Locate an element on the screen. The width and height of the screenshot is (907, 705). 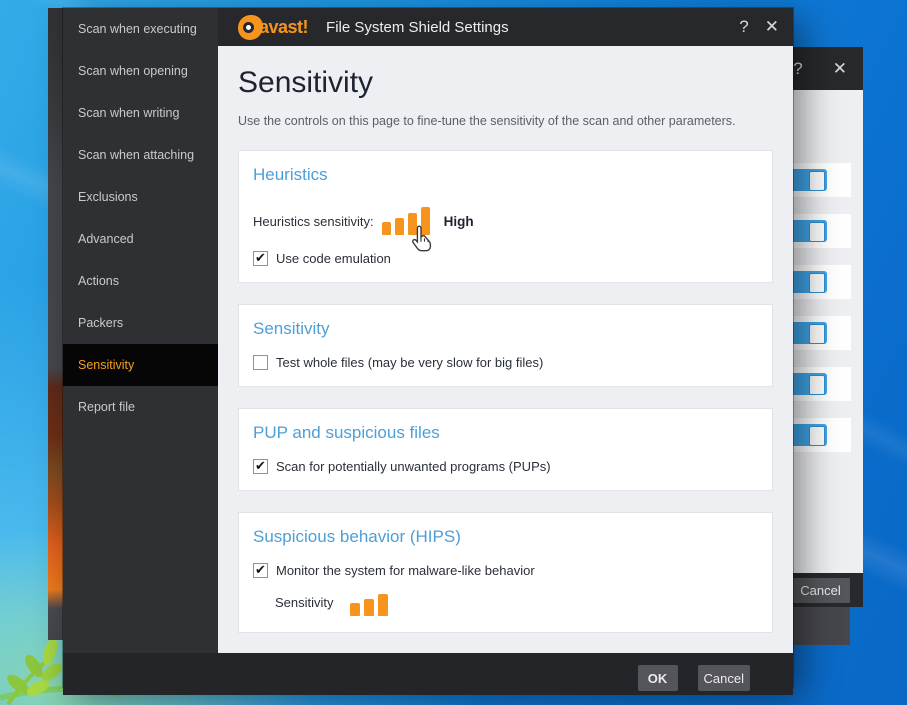
test-whole-files-checkbox is located at coordinates (260, 362).